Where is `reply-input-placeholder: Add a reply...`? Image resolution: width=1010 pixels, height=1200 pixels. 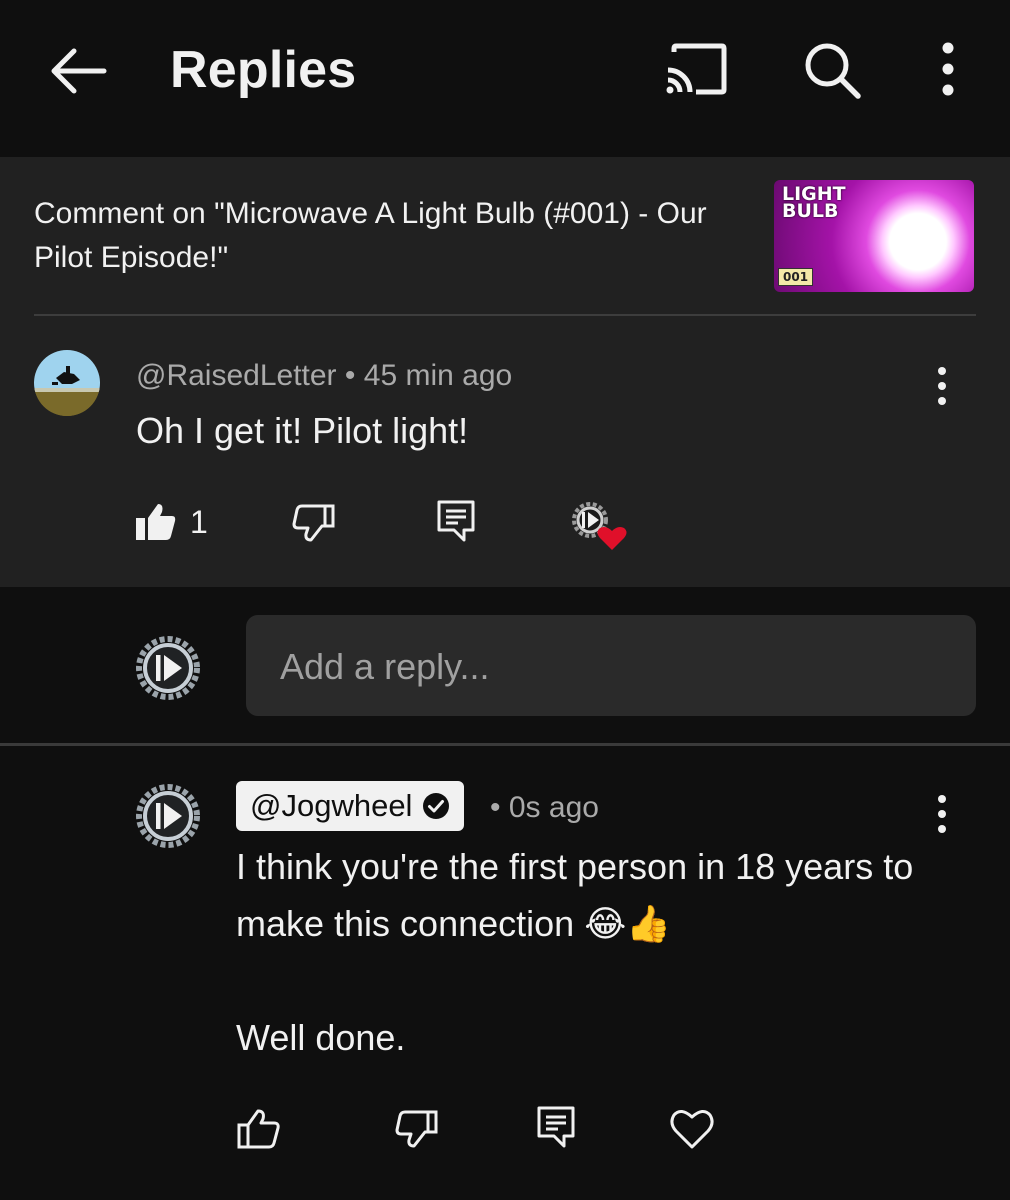 reply-input-placeholder: Add a reply... is located at coordinates (385, 666).